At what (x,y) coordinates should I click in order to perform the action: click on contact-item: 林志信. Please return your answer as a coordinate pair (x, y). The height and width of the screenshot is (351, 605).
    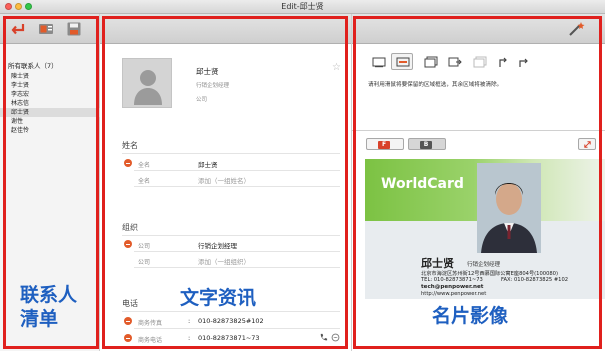
    Looking at the image, I should click on (50, 103).